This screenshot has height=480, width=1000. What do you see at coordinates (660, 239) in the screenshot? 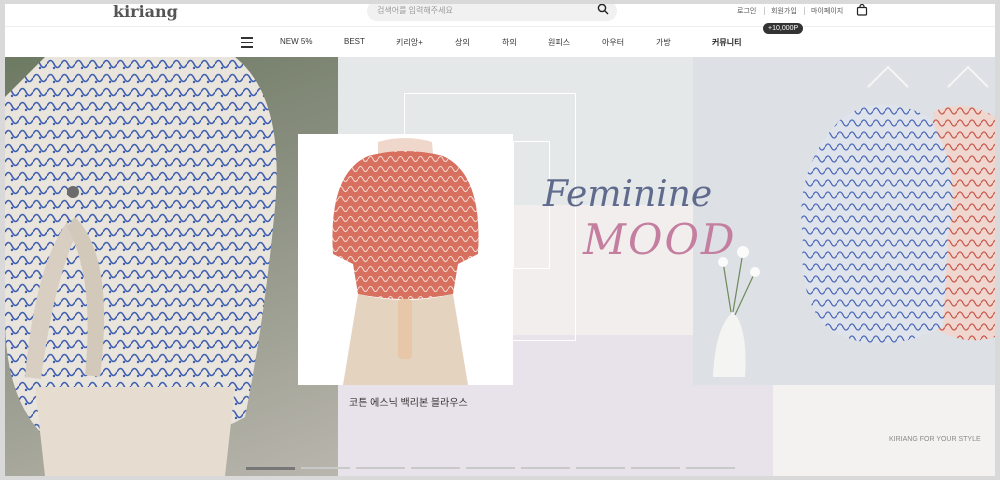
I see `headline-mood: MOOD` at bounding box center [660, 239].